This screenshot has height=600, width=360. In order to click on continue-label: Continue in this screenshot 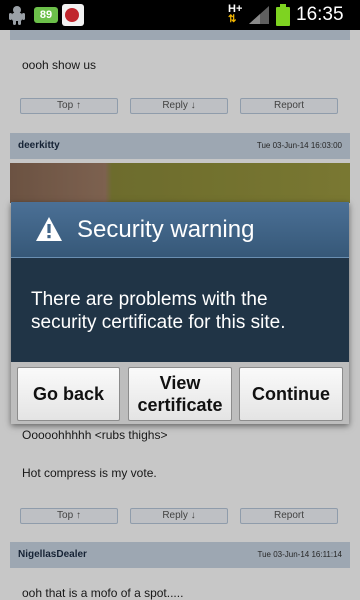, I will do `click(291, 394)`.